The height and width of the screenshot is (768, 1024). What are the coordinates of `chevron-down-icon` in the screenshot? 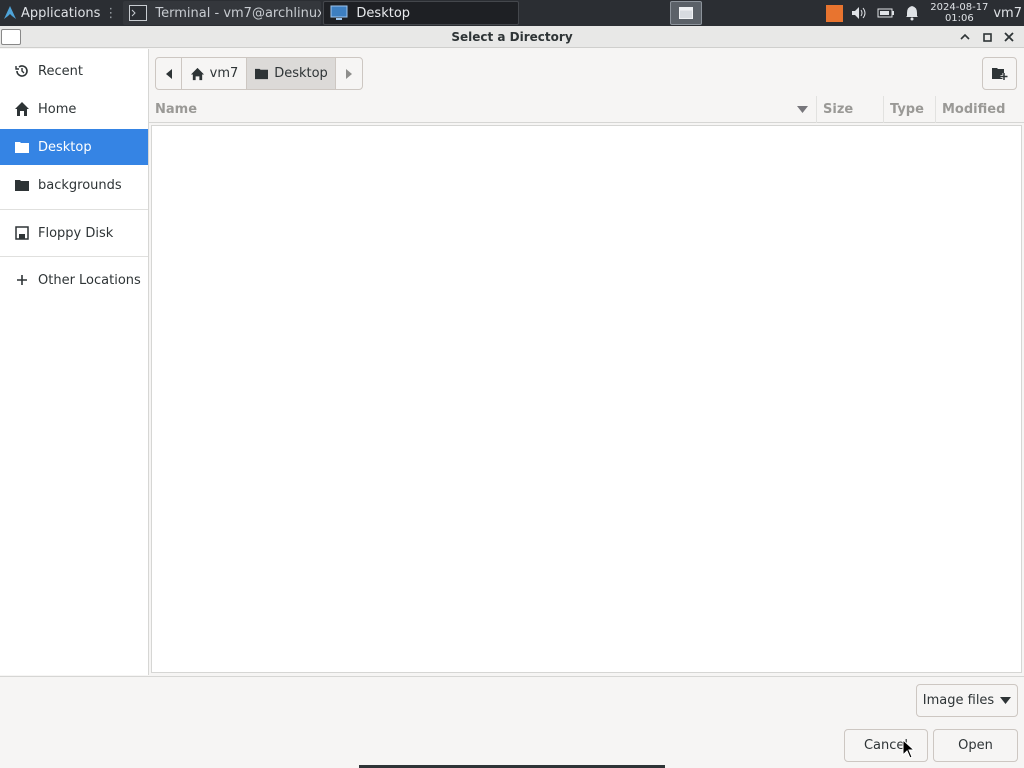 It's located at (1006, 700).